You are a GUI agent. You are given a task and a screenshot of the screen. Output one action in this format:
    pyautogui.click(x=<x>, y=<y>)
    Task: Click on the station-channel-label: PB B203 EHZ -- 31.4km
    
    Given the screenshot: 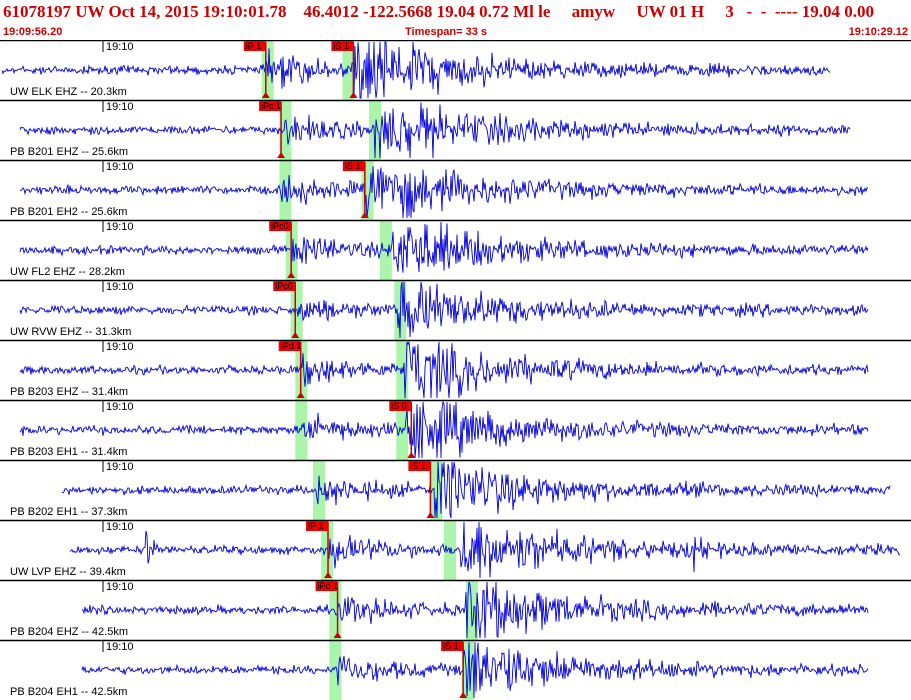 What is the action you would take?
    pyautogui.click(x=69, y=392)
    